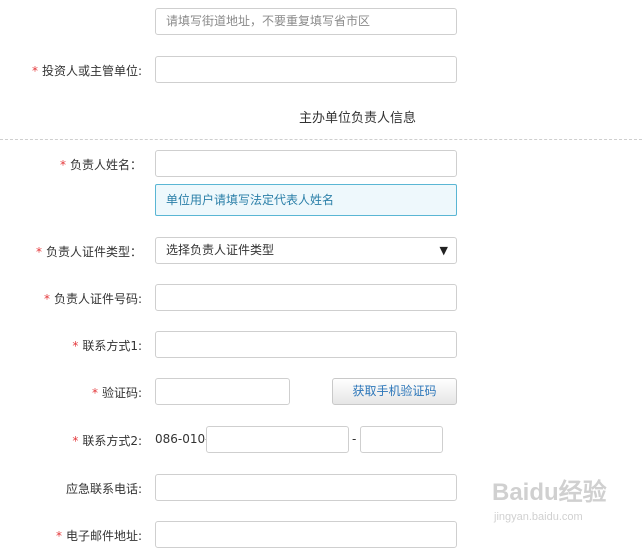 This screenshot has height=548, width=642. I want to click on section-title: 主办单位负责人信息, so click(358, 118).